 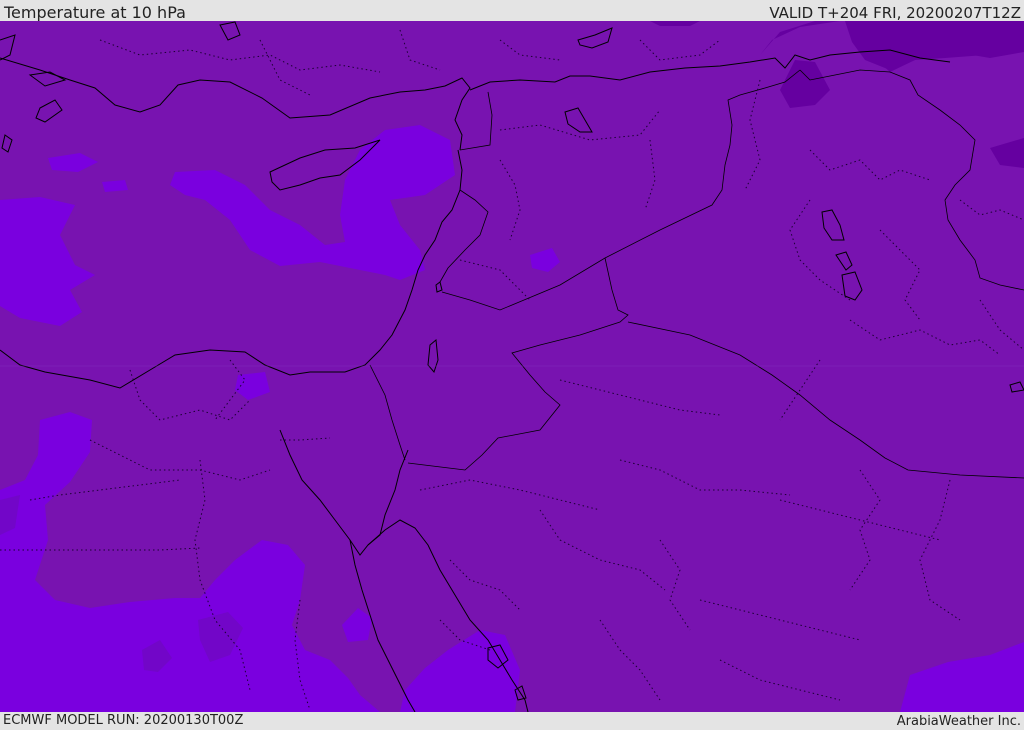 I want to click on model-run-label: ECMWF MODEL RUN: 20200130T00Z, so click(x=123, y=720).